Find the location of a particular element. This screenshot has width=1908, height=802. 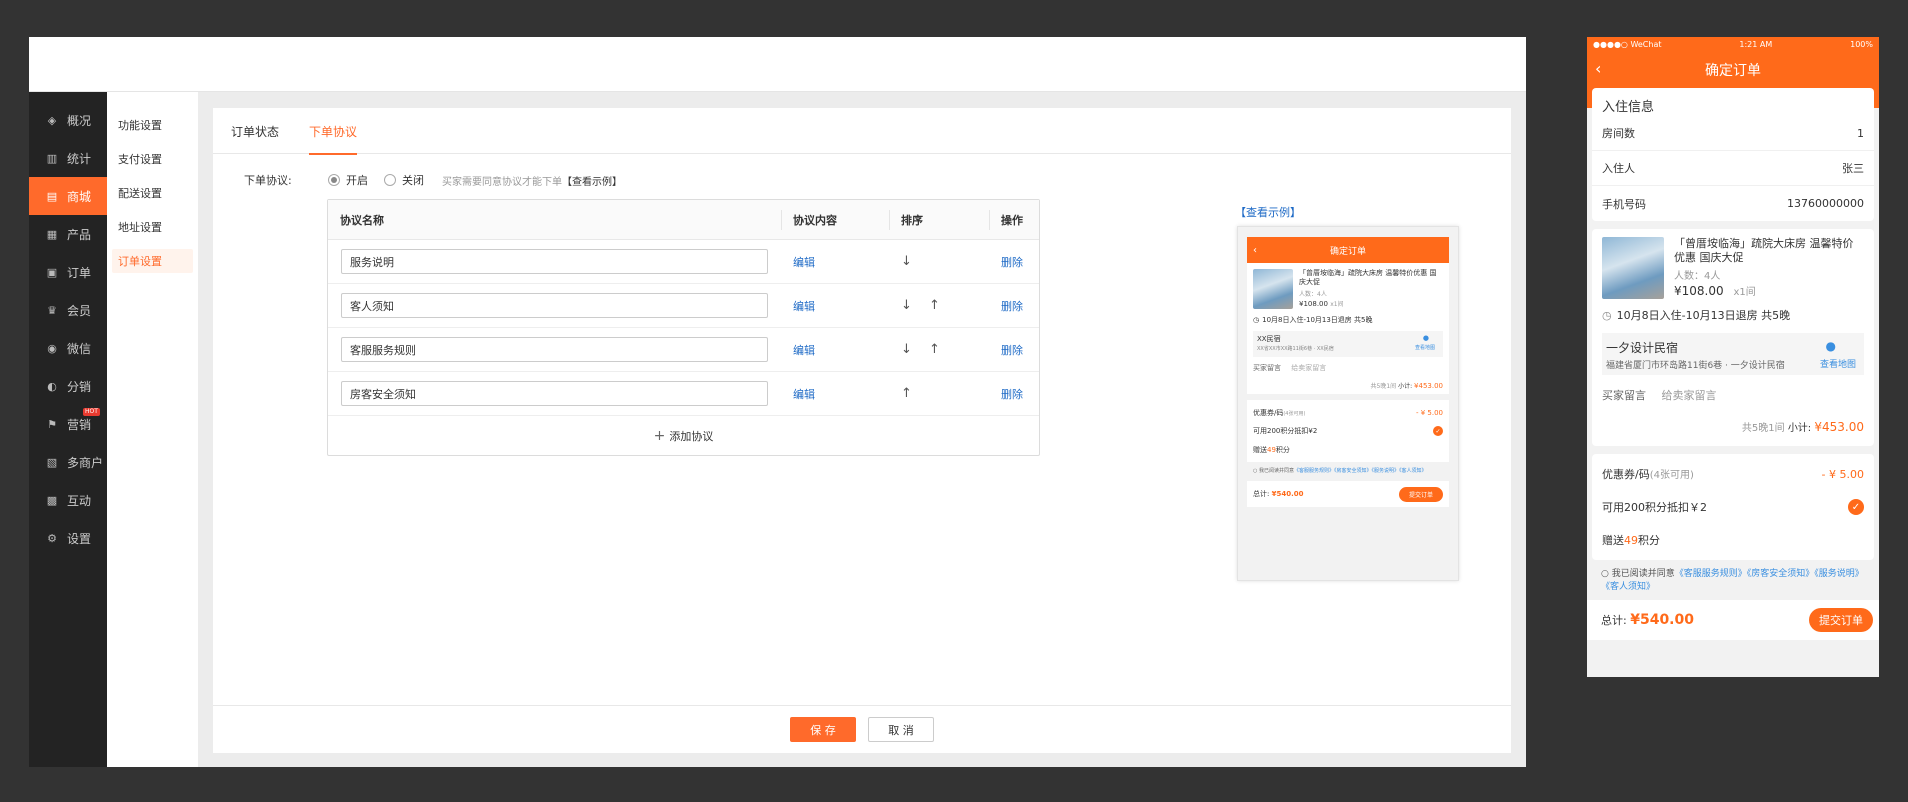

bonus-prefix: 赠送 is located at coordinates (1613, 540).